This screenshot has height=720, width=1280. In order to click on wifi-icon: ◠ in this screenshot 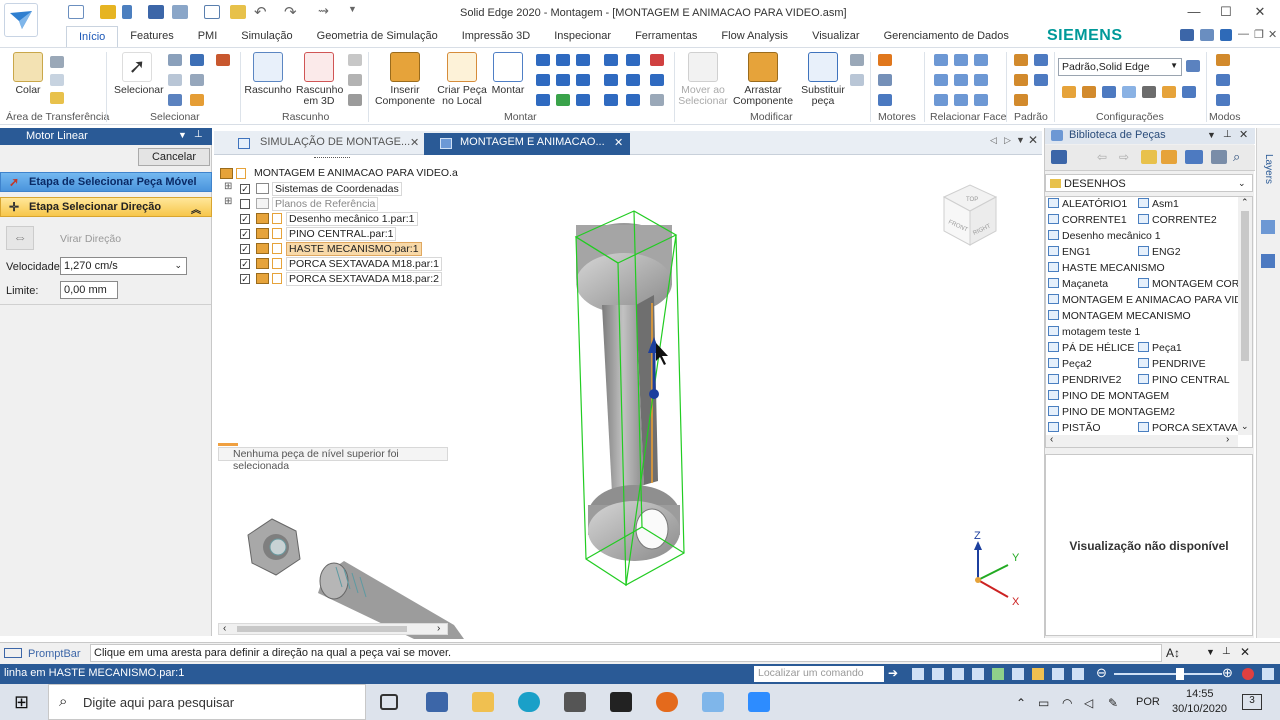, I will do `click(1067, 703)`.